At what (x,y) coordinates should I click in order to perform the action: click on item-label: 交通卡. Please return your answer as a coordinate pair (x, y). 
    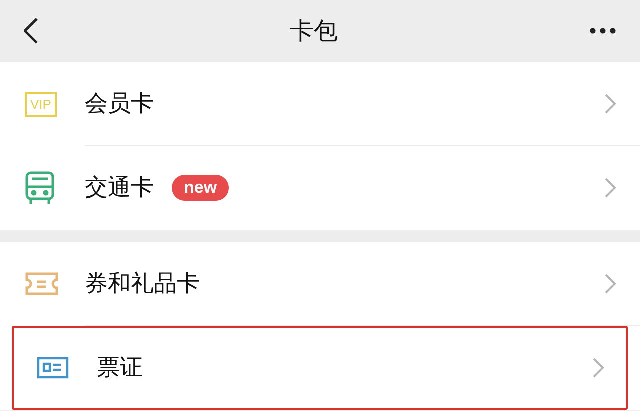
    Looking at the image, I should click on (119, 188).